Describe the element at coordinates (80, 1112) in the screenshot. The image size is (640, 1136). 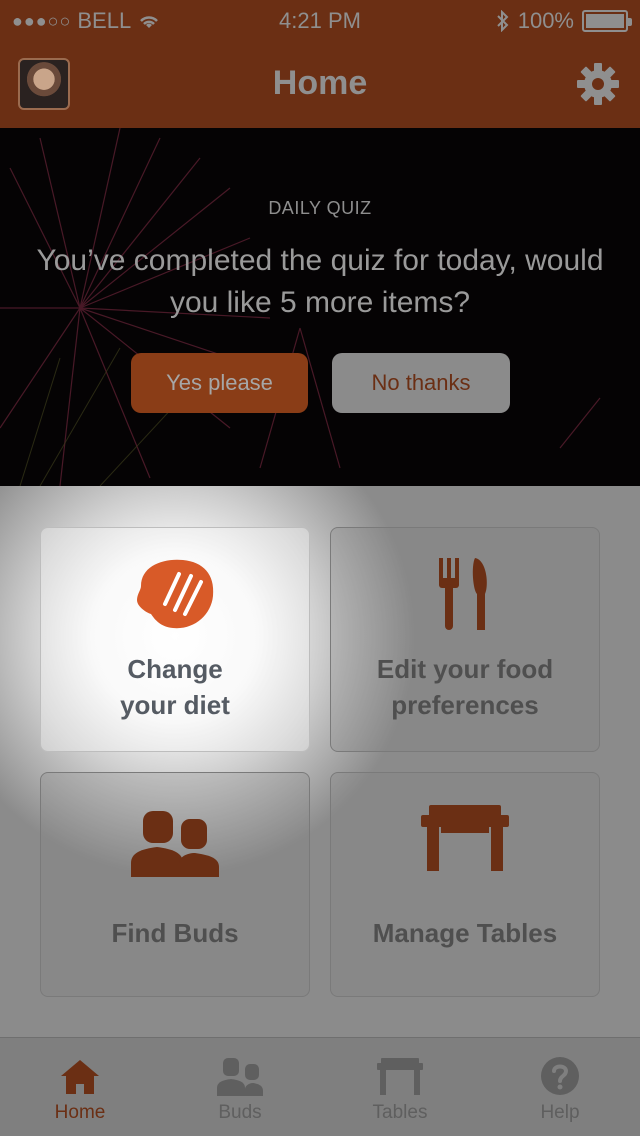
I see `tab-home-label: Home` at that location.